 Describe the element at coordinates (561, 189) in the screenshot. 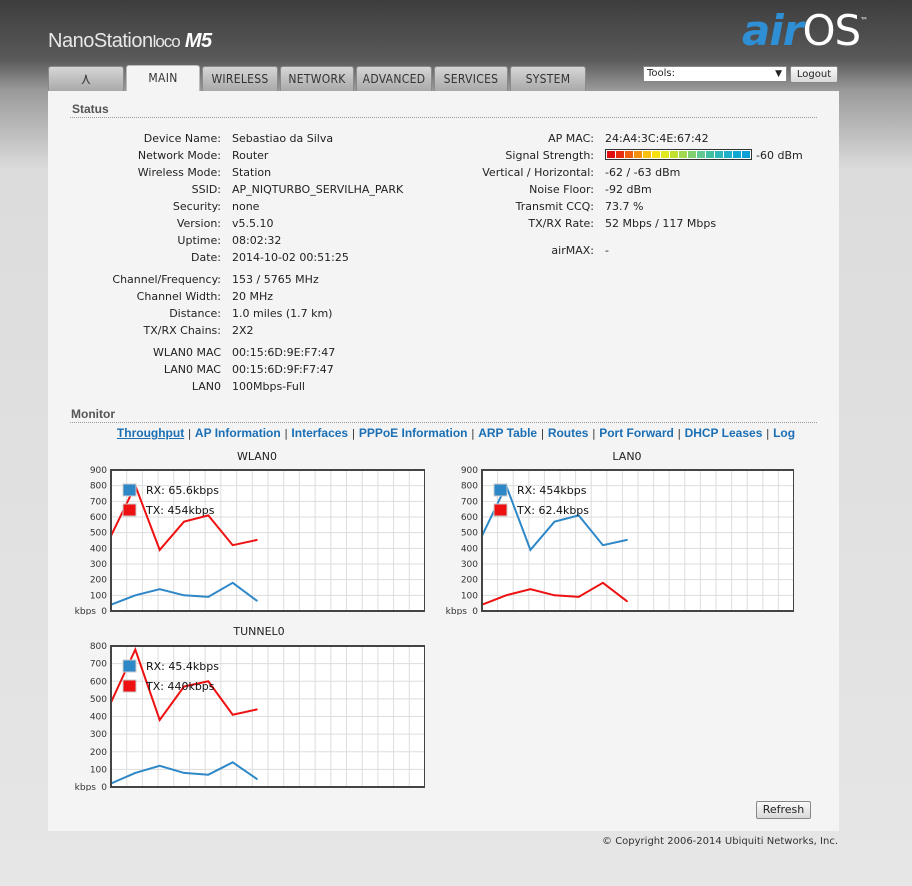

I see `status-label: Noise Floor:` at that location.